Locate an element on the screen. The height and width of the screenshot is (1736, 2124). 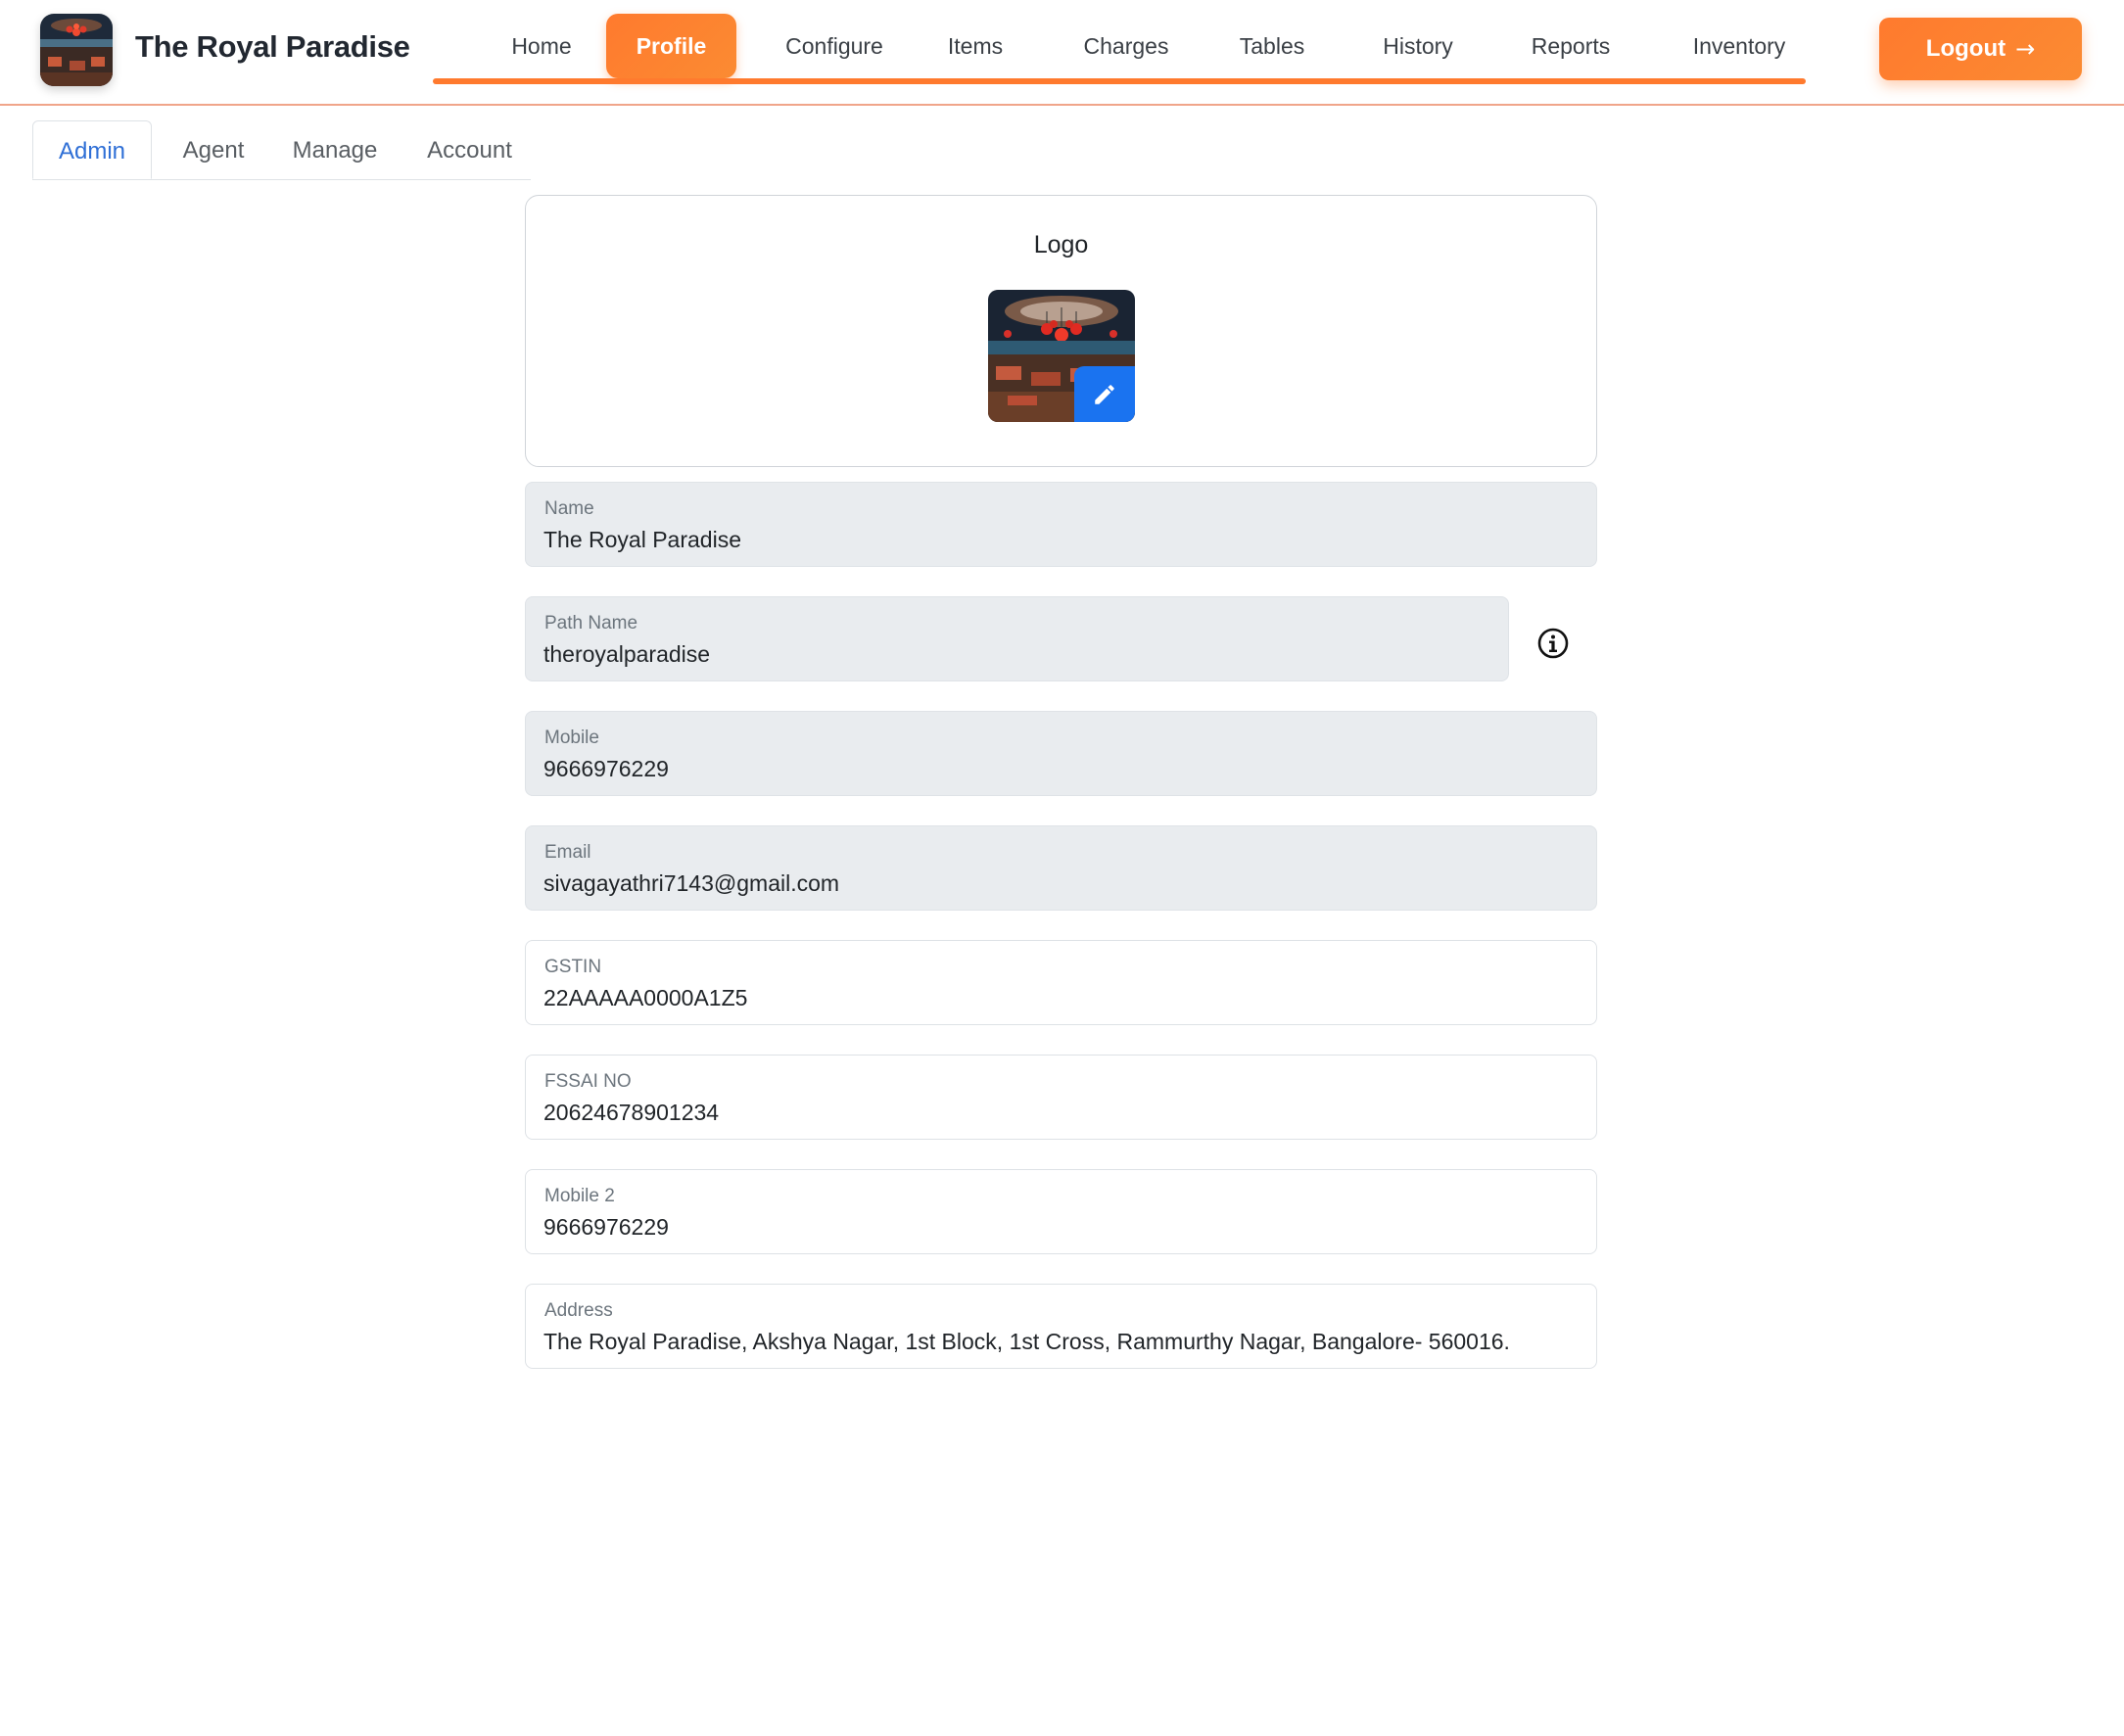
mobile2-field: Mobile 2 is located at coordinates (1061, 1212).